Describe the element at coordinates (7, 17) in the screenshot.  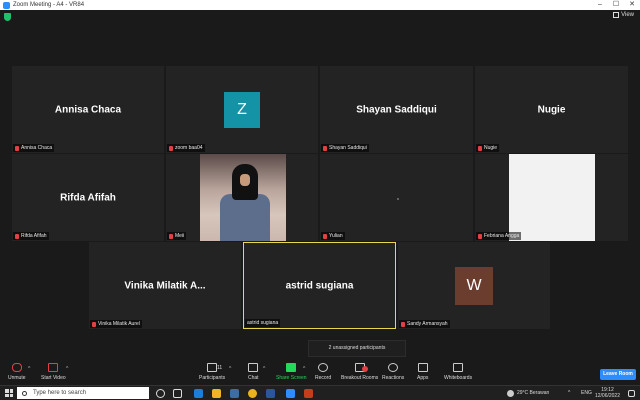
I see `security-shield-icon` at that location.